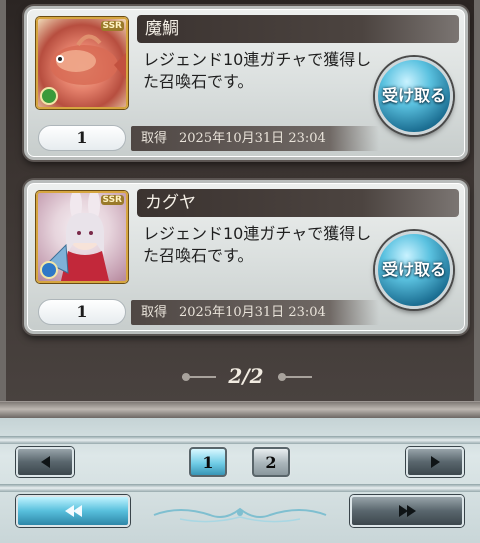 Image resolution: width=480 pixels, height=543 pixels. What do you see at coordinates (298, 203) in the screenshot?
I see `item-name: カグヤ` at bounding box center [298, 203].